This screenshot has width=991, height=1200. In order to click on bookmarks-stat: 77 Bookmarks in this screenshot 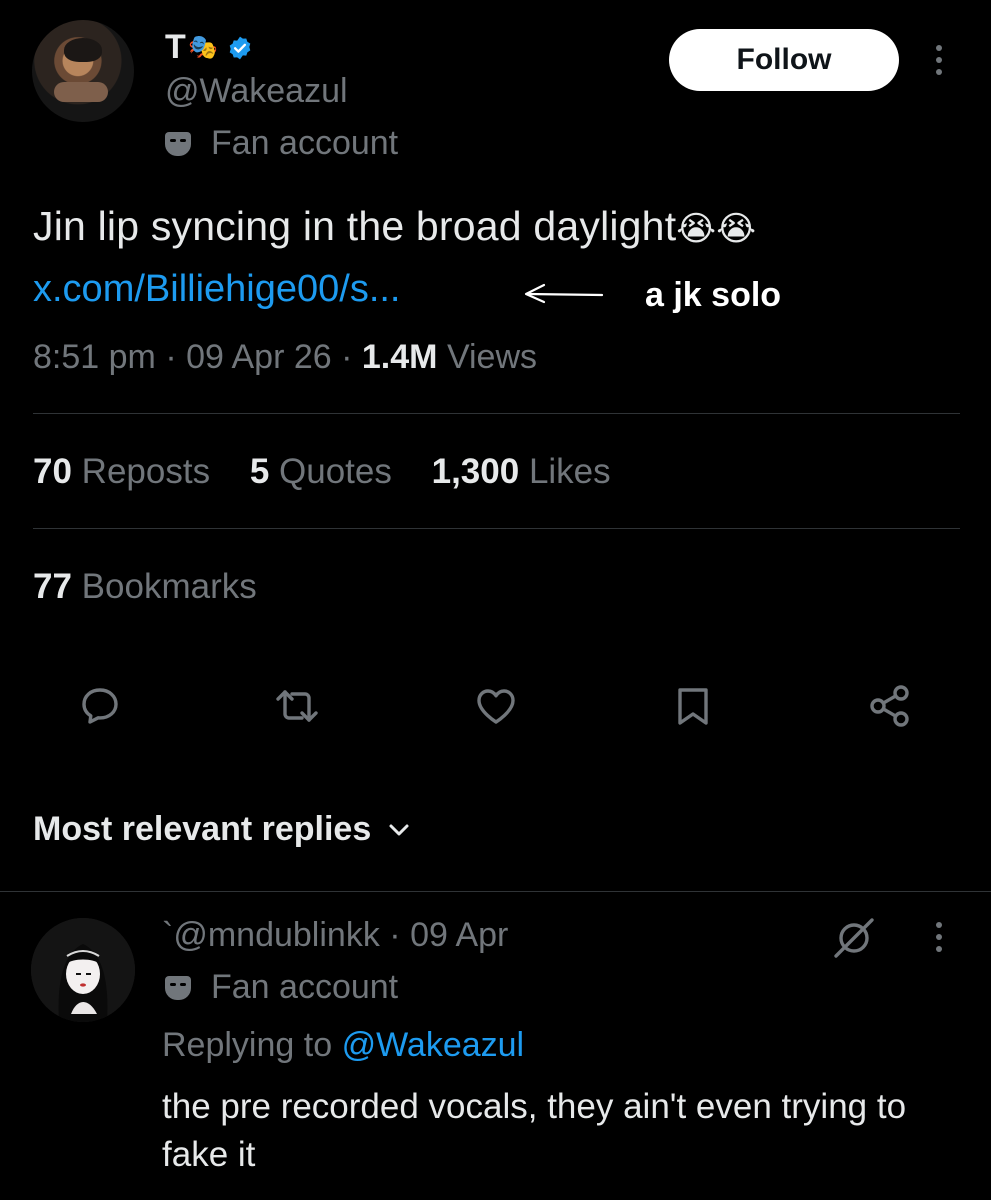, I will do `click(145, 587)`.